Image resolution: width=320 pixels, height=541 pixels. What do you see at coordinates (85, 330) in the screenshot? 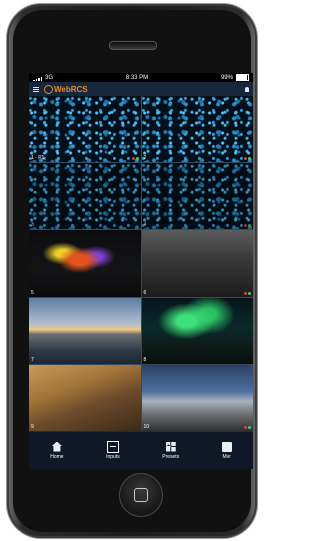
I see `input-tile: 7` at bounding box center [85, 330].